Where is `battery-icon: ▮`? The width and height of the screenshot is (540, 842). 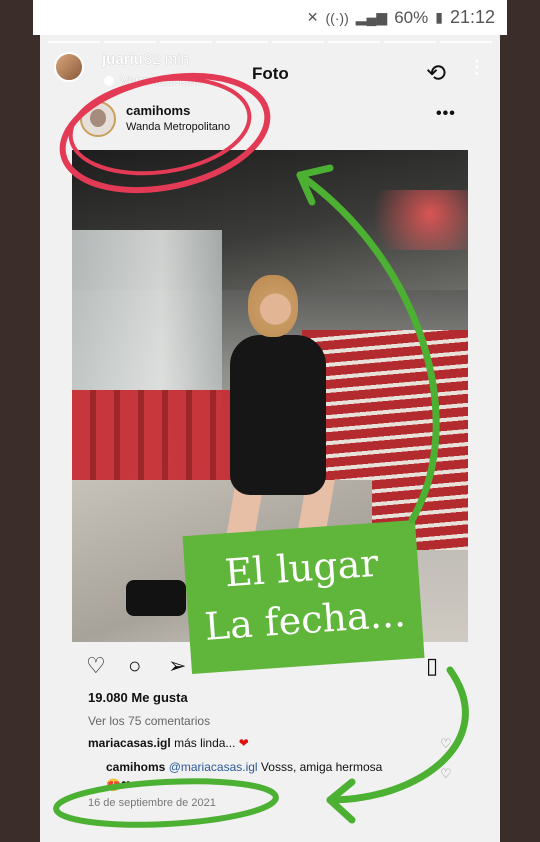
battery-icon: ▮ is located at coordinates (439, 17).